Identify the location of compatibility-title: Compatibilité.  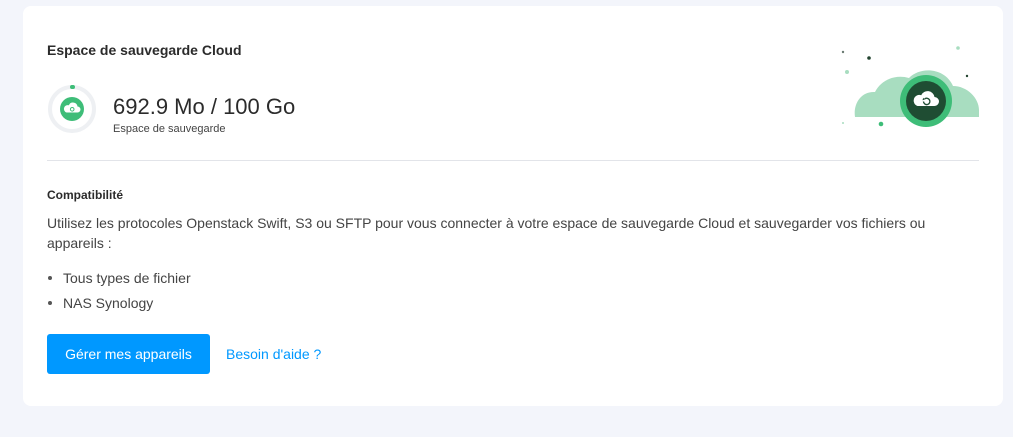
(85, 195).